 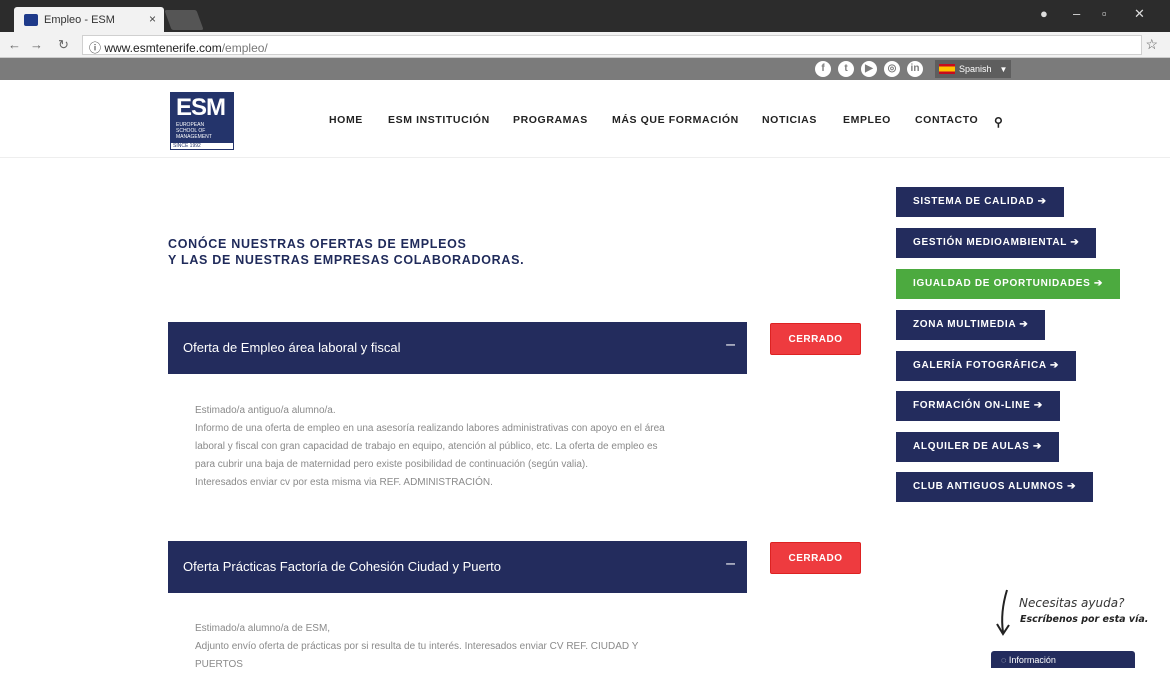 What do you see at coordinates (980, 202) in the screenshot?
I see `sidebar-item-sistema-calidad: SISTEMA DE CALIDAD ➔` at bounding box center [980, 202].